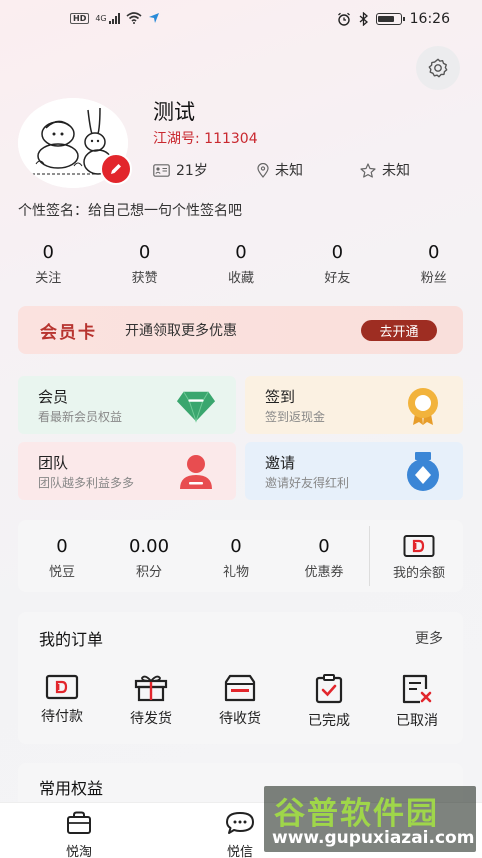  What do you see at coordinates (79, 822) in the screenshot?
I see `shopping-bag-icon` at bounding box center [79, 822].